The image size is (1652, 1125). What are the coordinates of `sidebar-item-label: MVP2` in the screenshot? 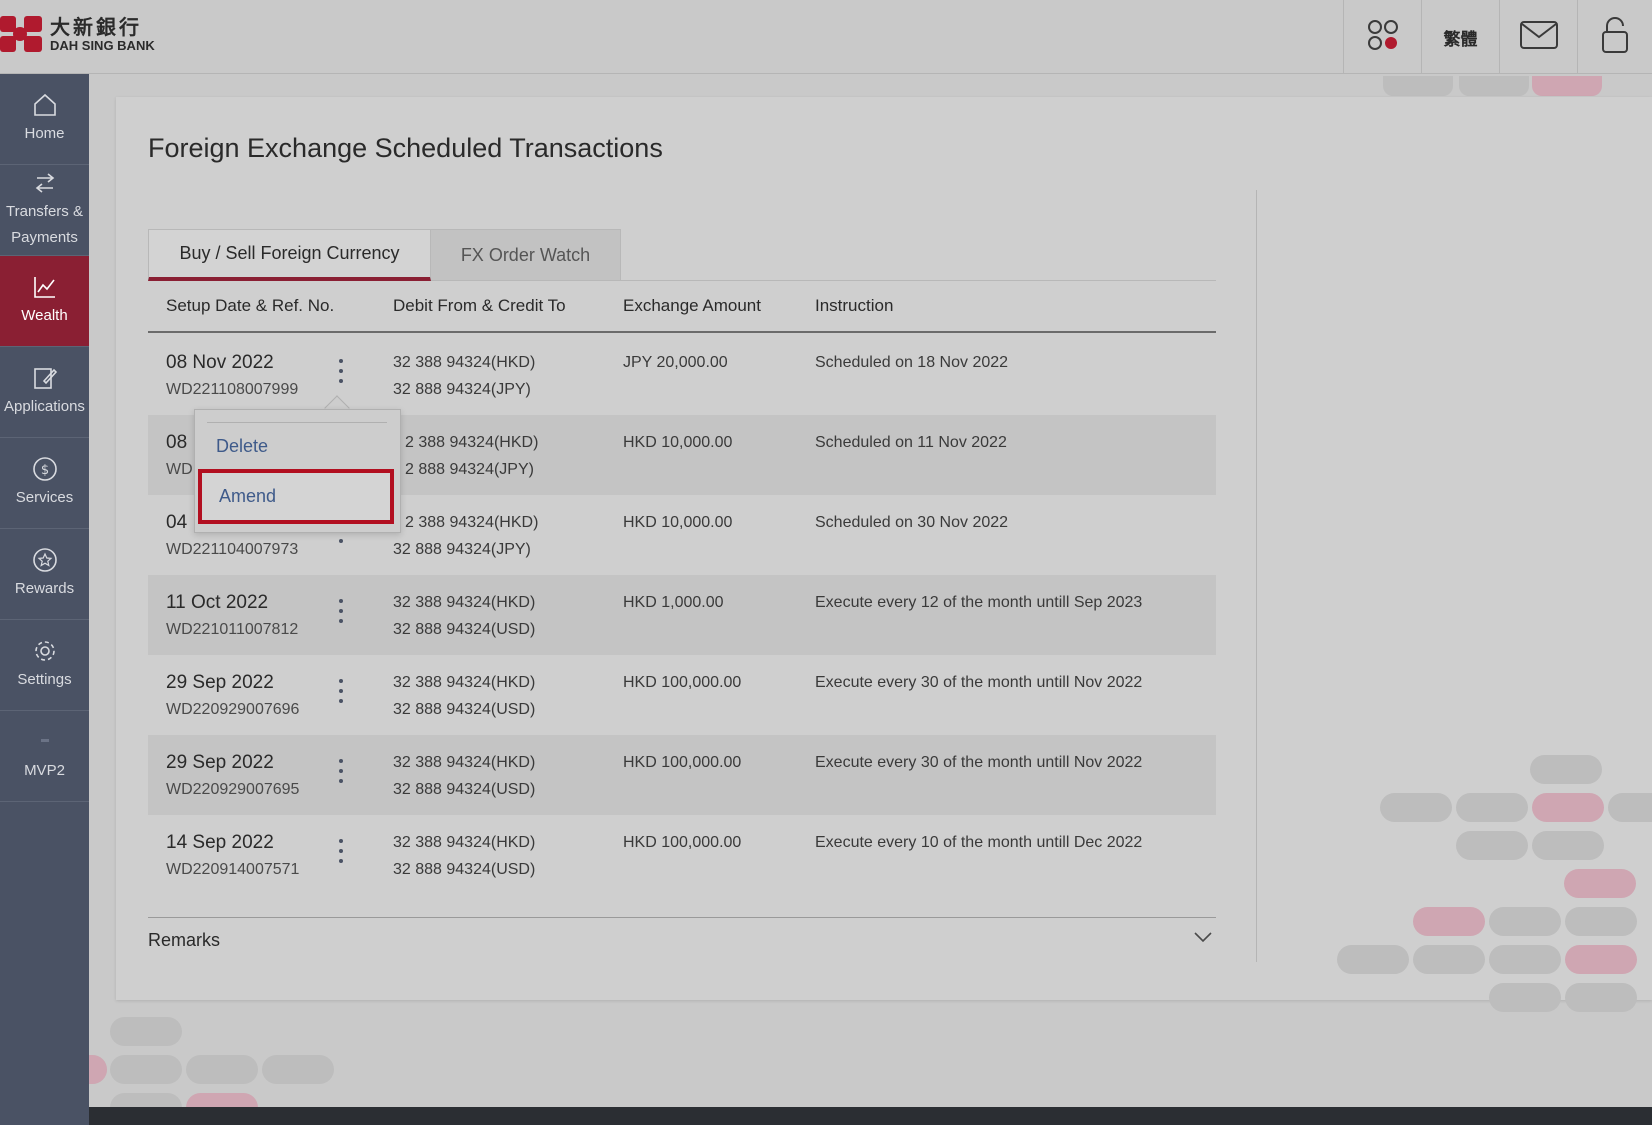 It's located at (44, 770).